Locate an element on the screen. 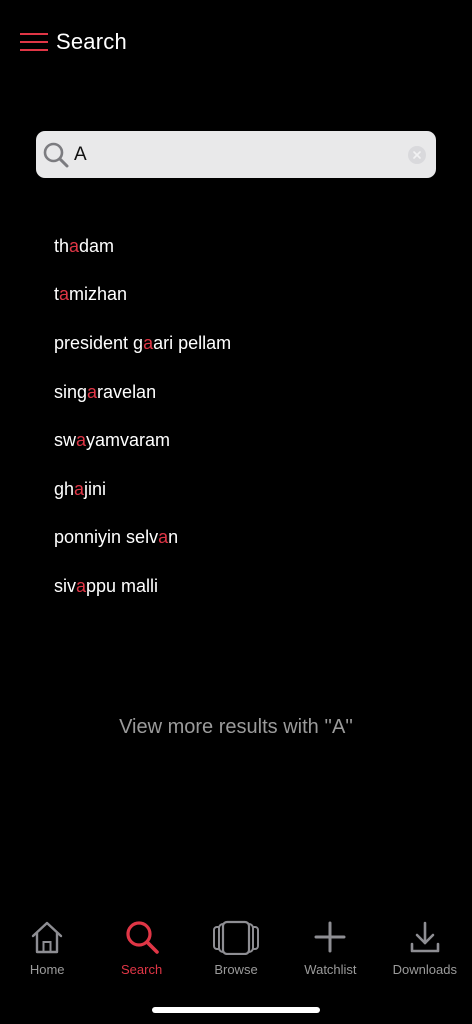 The width and height of the screenshot is (472, 1024). home-icon is located at coordinates (47, 937).